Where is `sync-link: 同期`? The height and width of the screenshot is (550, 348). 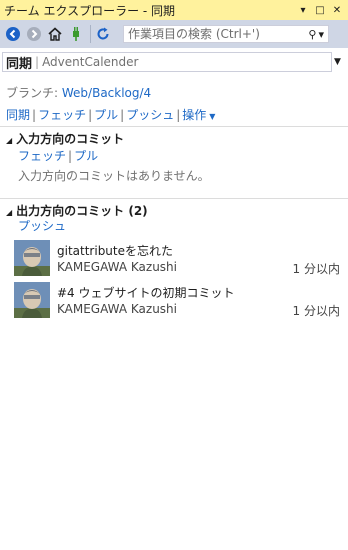 sync-link: 同期 is located at coordinates (18, 115).